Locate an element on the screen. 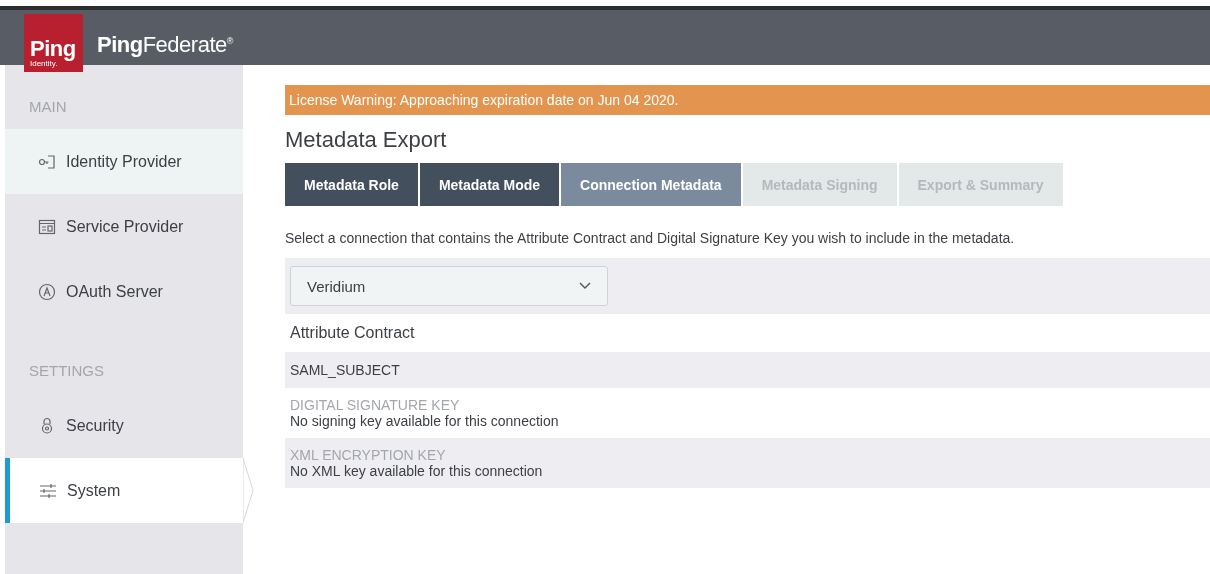 The width and height of the screenshot is (1210, 574). key-value: No signing key available for this connection is located at coordinates (425, 421).